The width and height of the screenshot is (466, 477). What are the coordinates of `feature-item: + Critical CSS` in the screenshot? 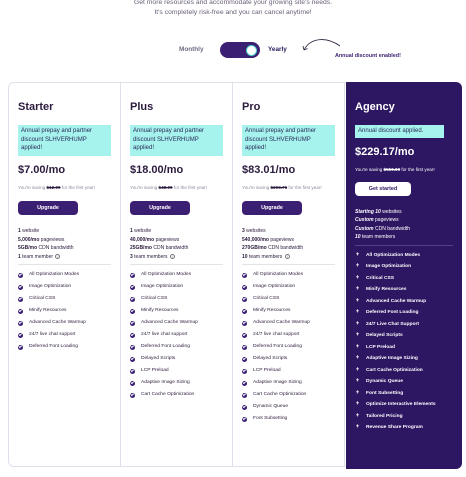 It's located at (404, 279).